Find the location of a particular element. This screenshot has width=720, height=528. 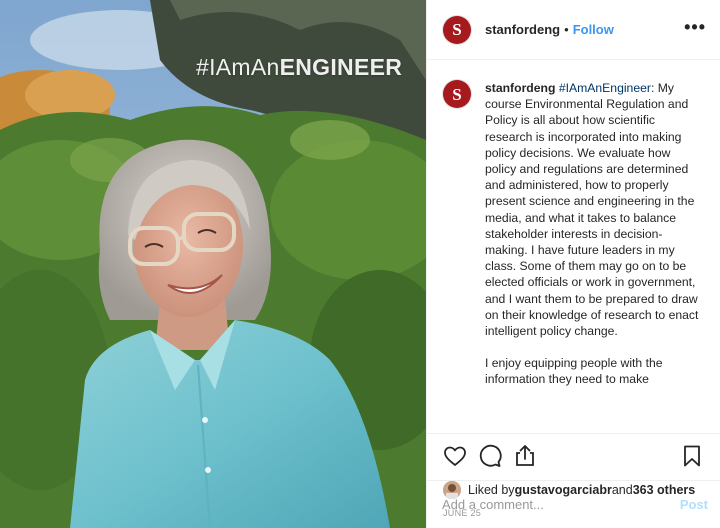

caption-avatar: S is located at coordinates (457, 94).